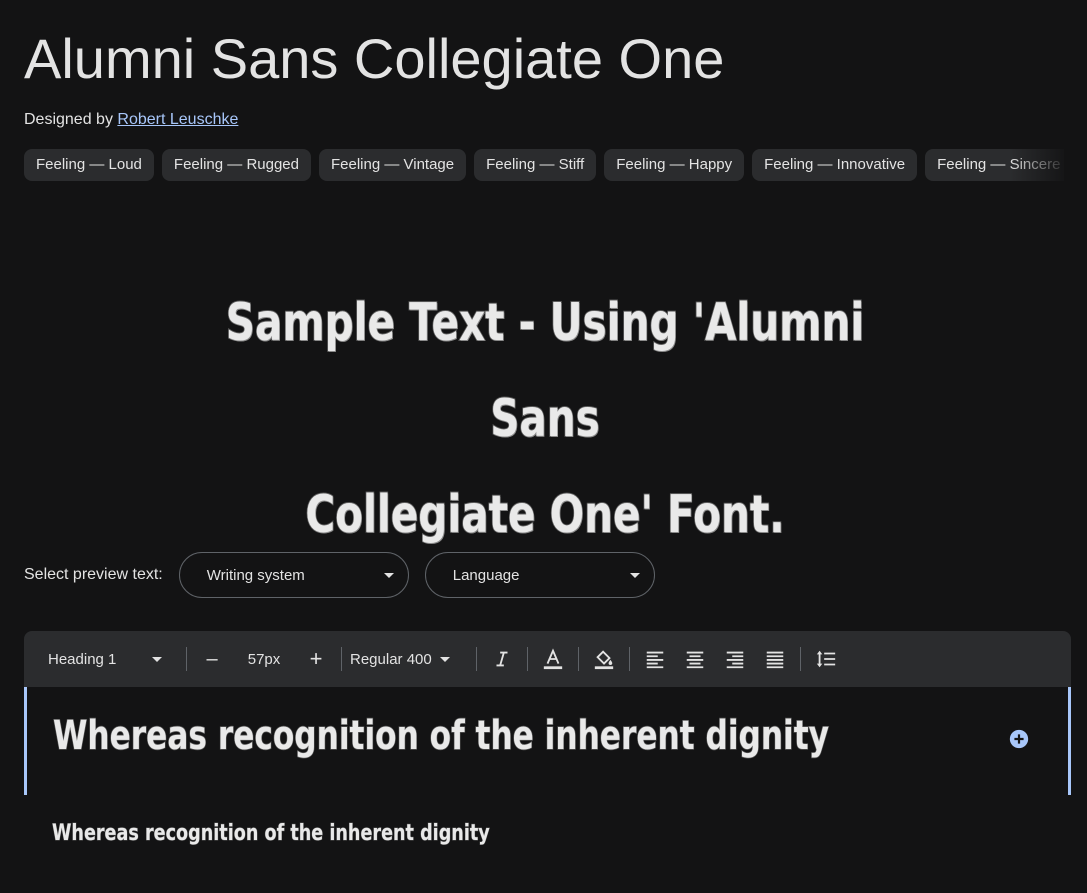  What do you see at coordinates (674, 165) in the screenshot?
I see `tag-chip: Feeling — Happy` at bounding box center [674, 165].